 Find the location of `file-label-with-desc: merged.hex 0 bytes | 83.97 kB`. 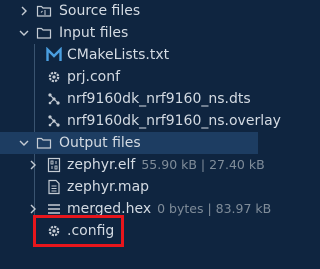

file-label-with-desc: merged.hex 0 bytes | 83.97 kB is located at coordinates (169, 209).